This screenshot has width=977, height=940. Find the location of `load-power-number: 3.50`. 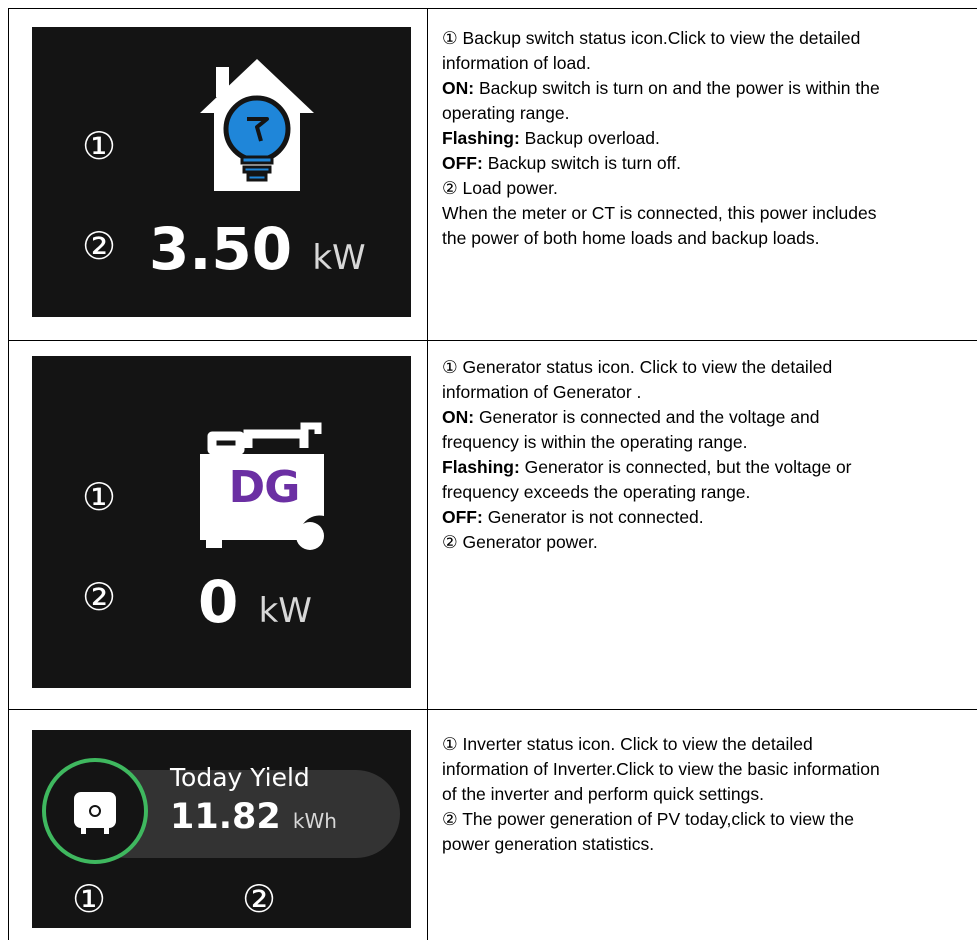

load-power-number: 3.50 is located at coordinates (221, 249).